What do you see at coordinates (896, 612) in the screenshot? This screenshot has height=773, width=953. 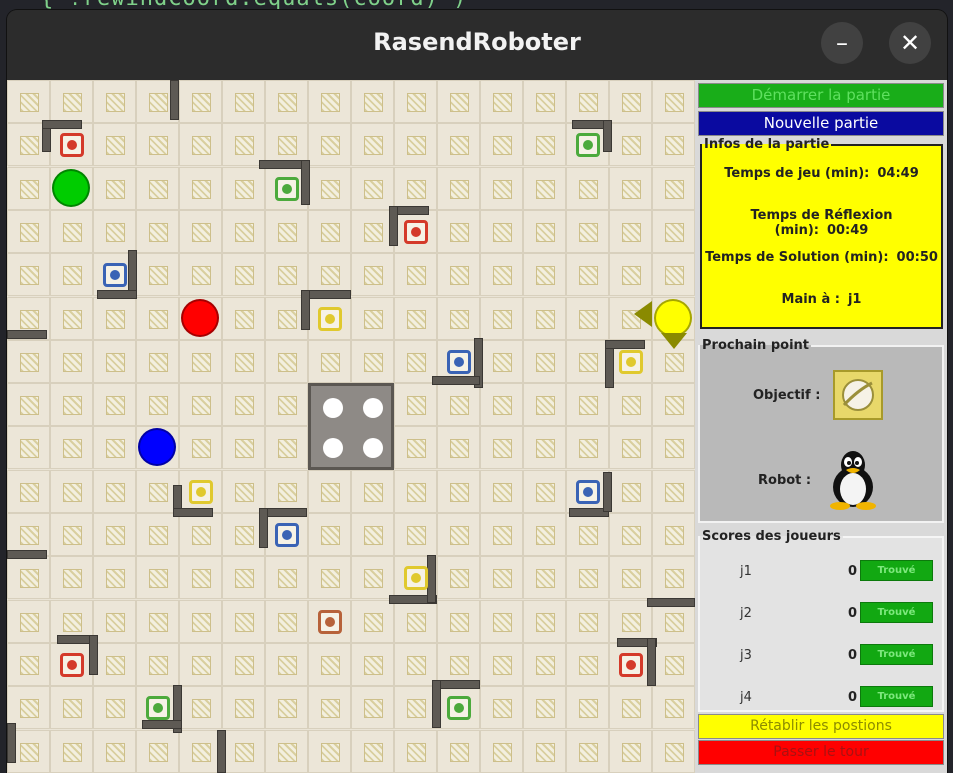 I see `found-button-j2: Trouvé` at bounding box center [896, 612].